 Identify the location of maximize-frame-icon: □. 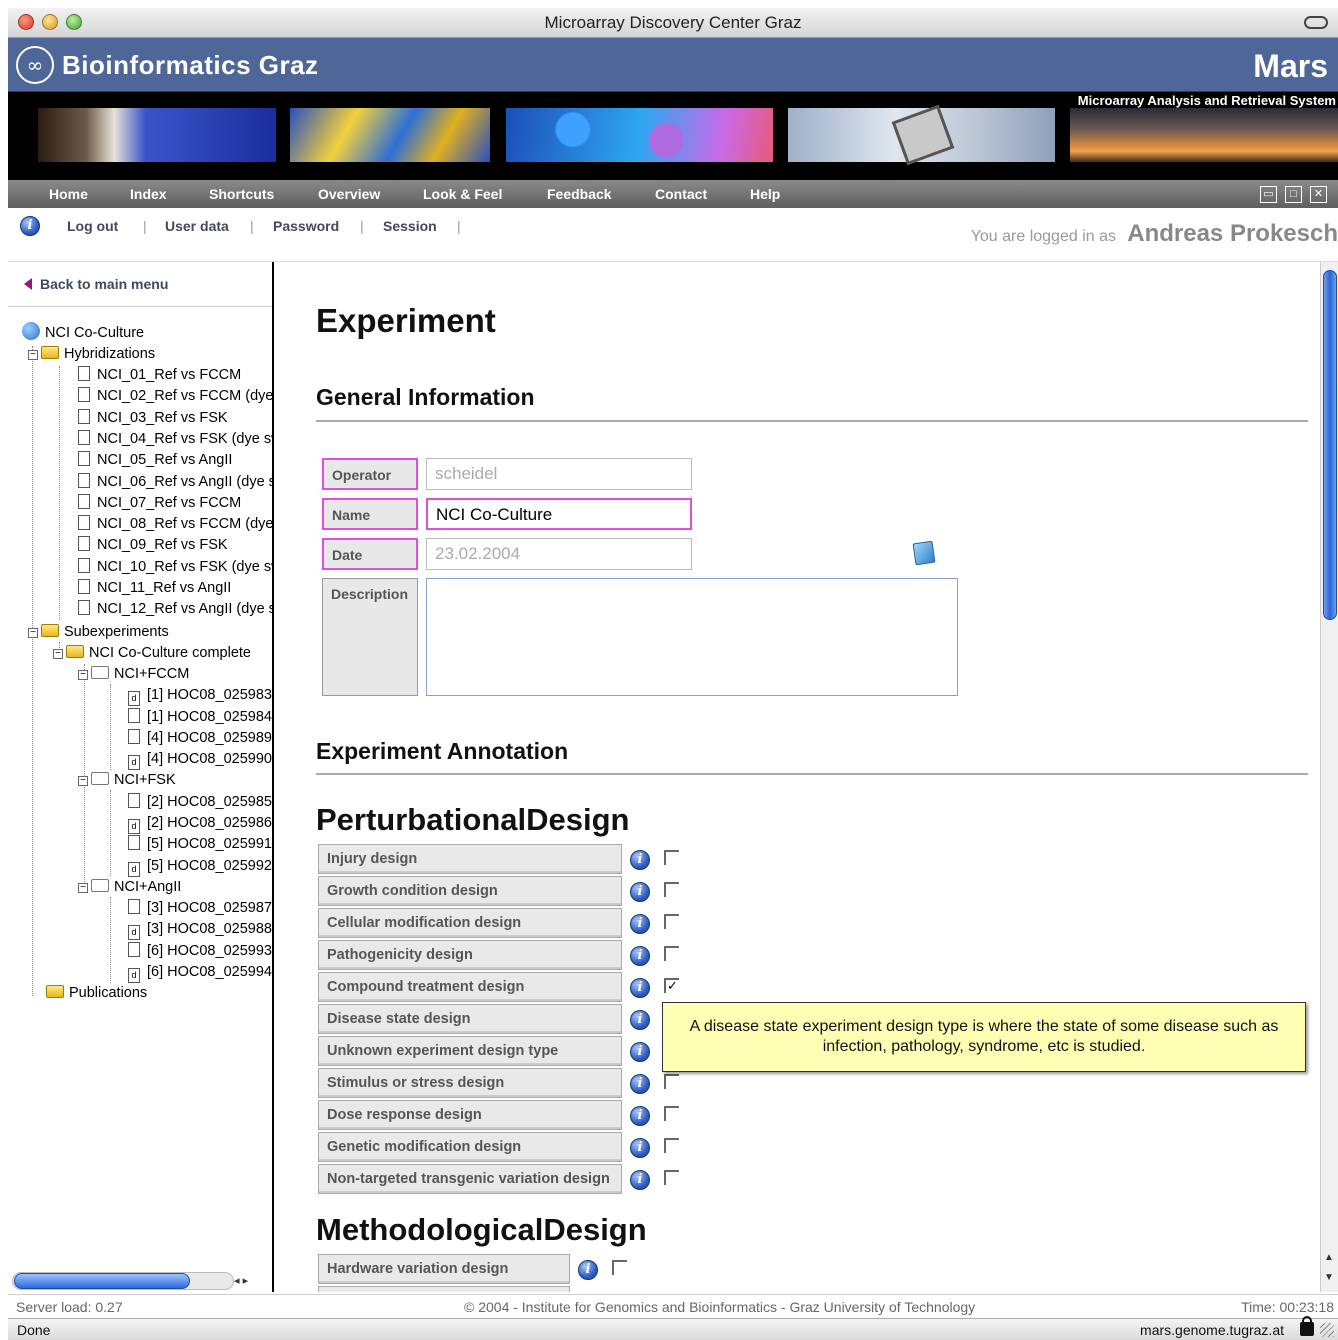
(1293, 194).